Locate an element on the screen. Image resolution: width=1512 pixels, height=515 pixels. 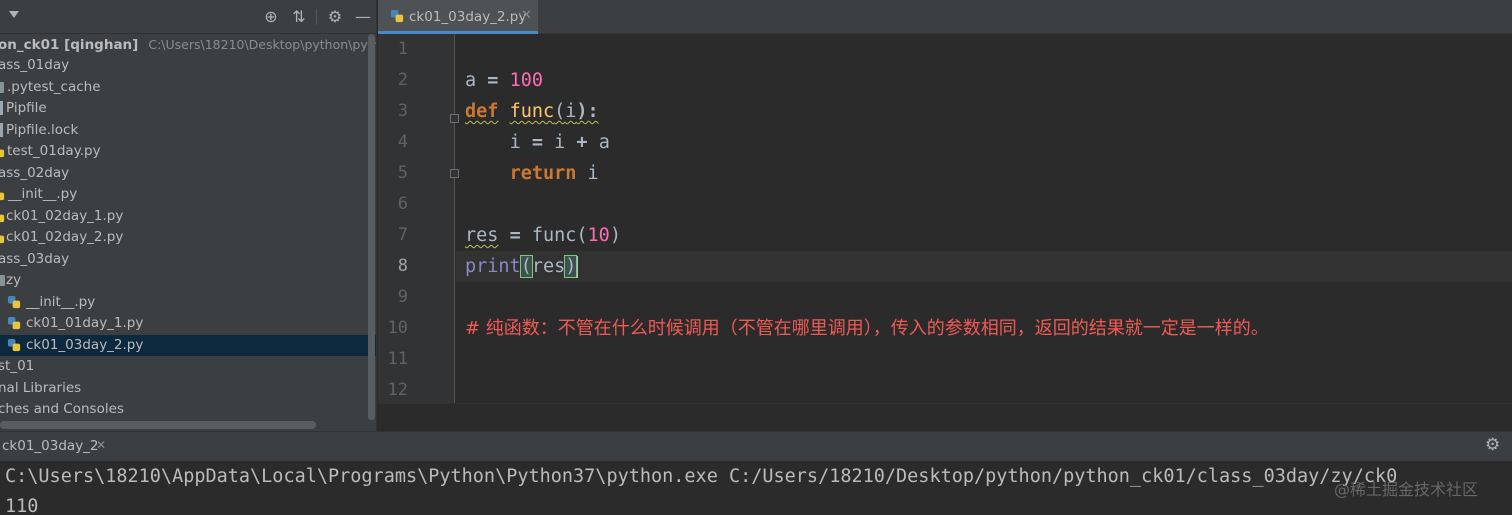
tree-item-file: Pipfile is located at coordinates (188, 108).